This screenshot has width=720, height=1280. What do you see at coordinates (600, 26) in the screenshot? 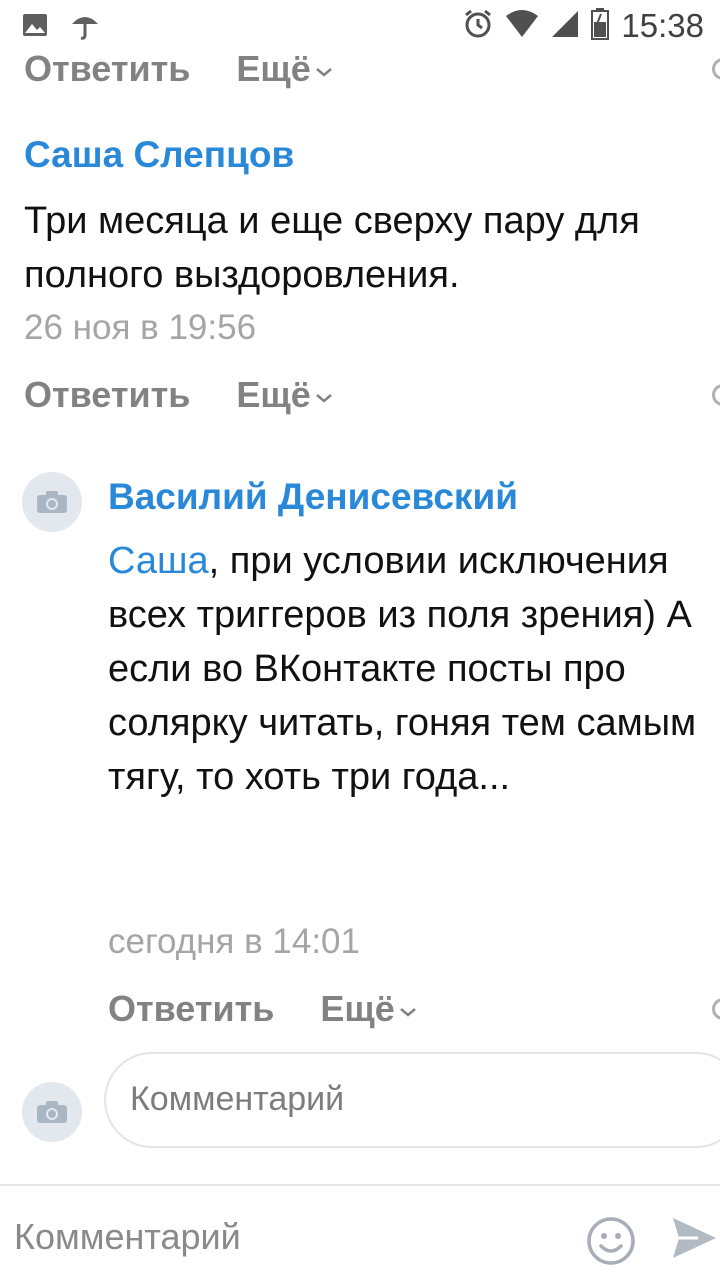
I see `battery-icon` at bounding box center [600, 26].